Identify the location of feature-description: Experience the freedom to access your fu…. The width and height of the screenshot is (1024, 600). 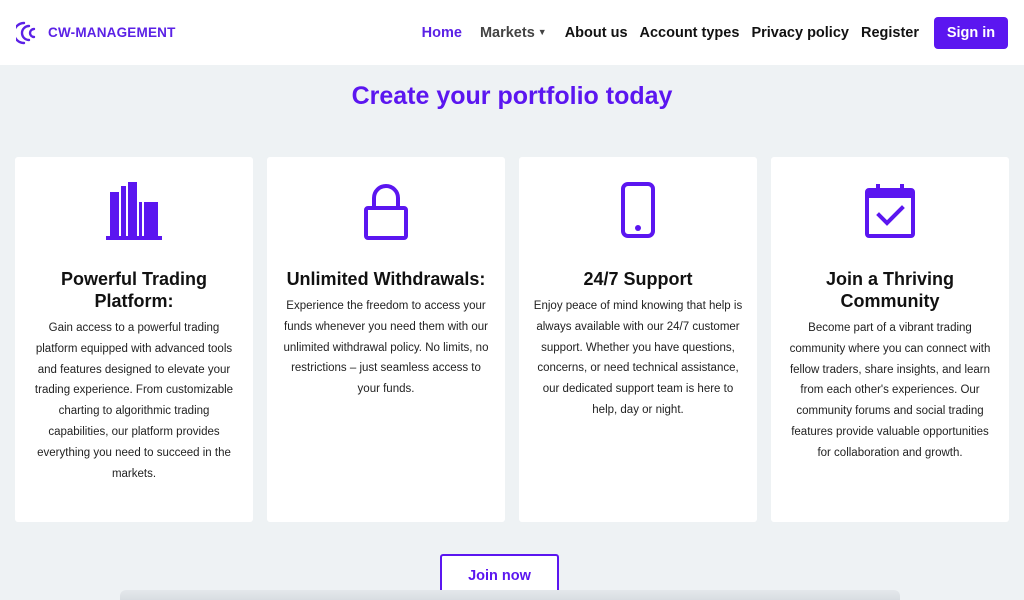
(386, 348).